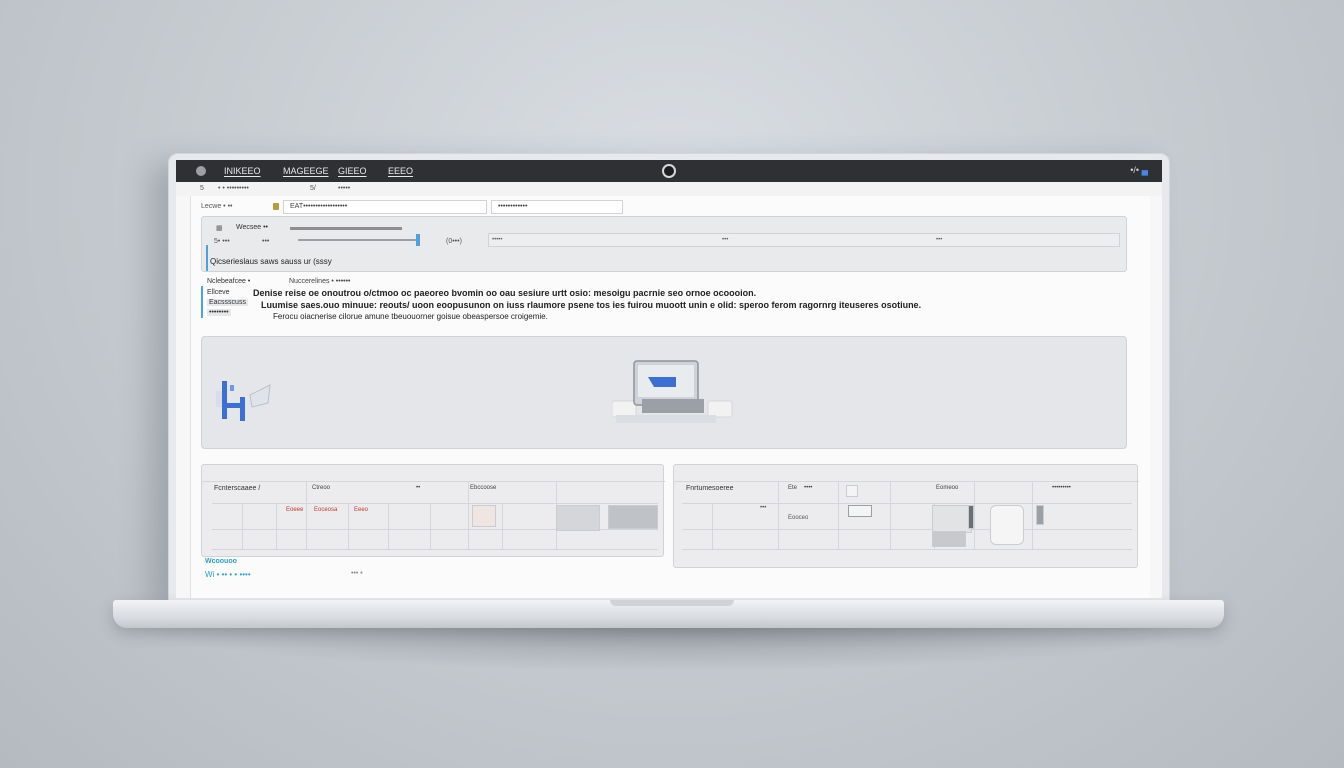  I want to click on subbar-item-2: • • •••••••••, so click(233, 188).